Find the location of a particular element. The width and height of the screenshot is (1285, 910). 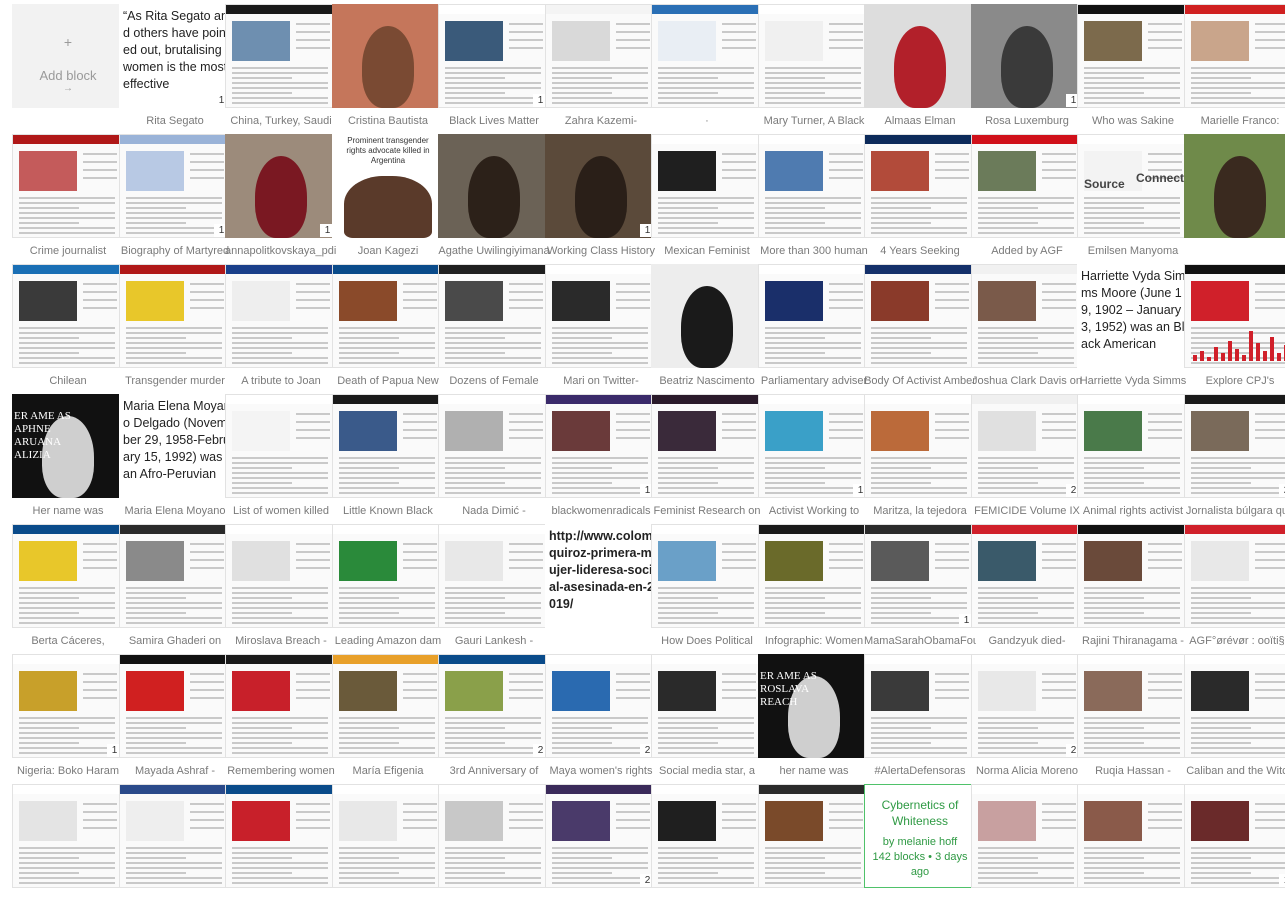

block-caption is located at coordinates (1234, 252).